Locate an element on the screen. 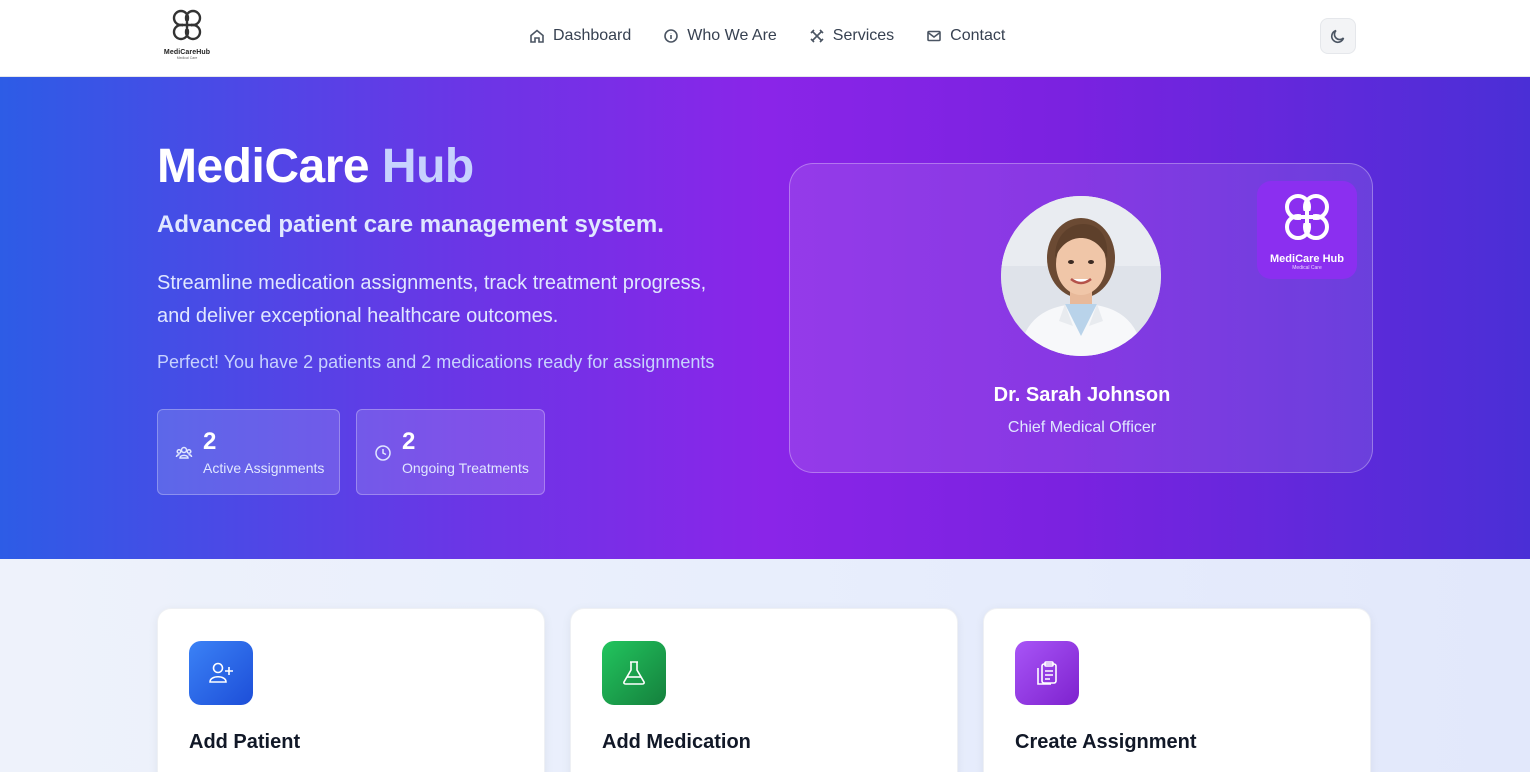 This screenshot has width=1530, height=772. nav-services-label: Services is located at coordinates (863, 35).